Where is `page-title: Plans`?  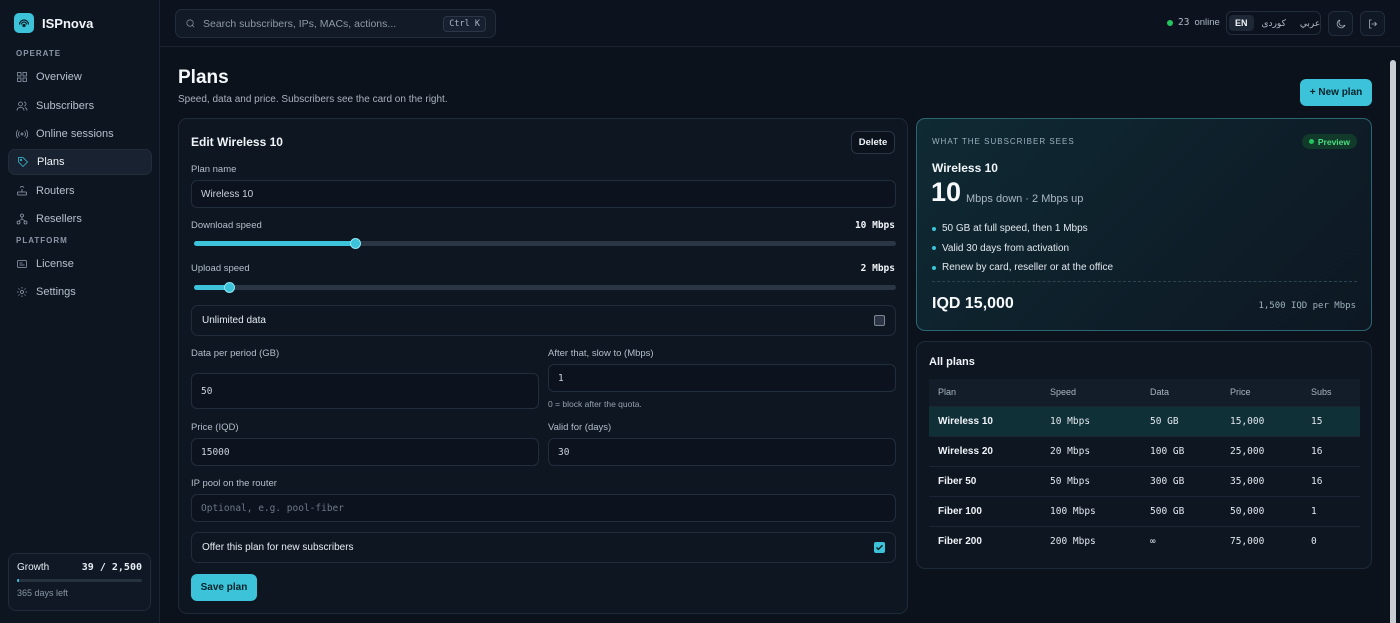 page-title: Plans is located at coordinates (203, 77).